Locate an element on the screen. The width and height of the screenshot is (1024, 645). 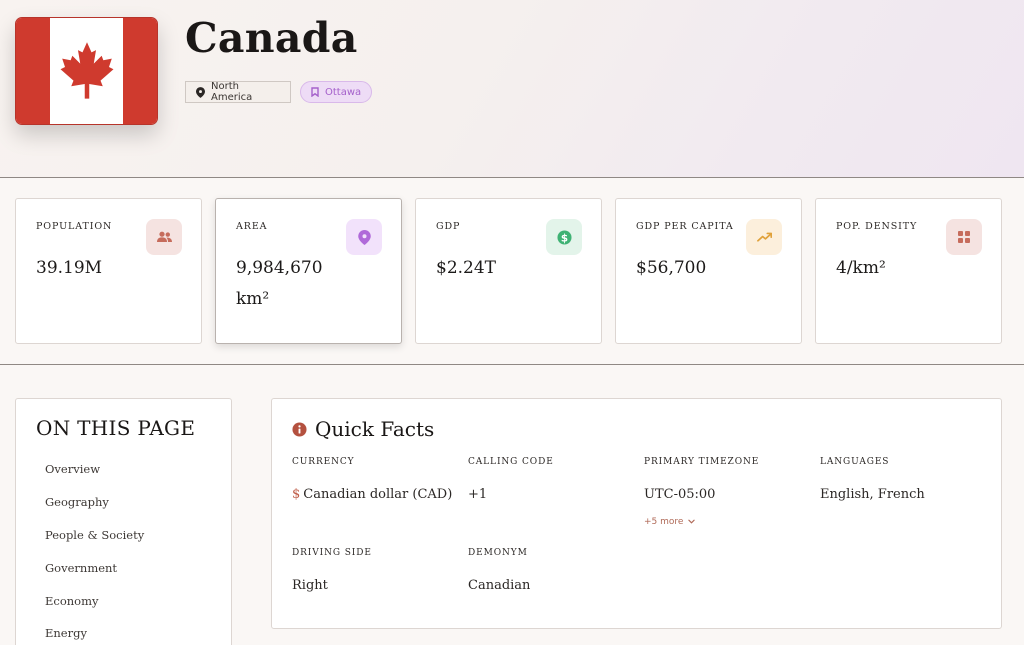
languages-value: English, French is located at coordinates (872, 494).